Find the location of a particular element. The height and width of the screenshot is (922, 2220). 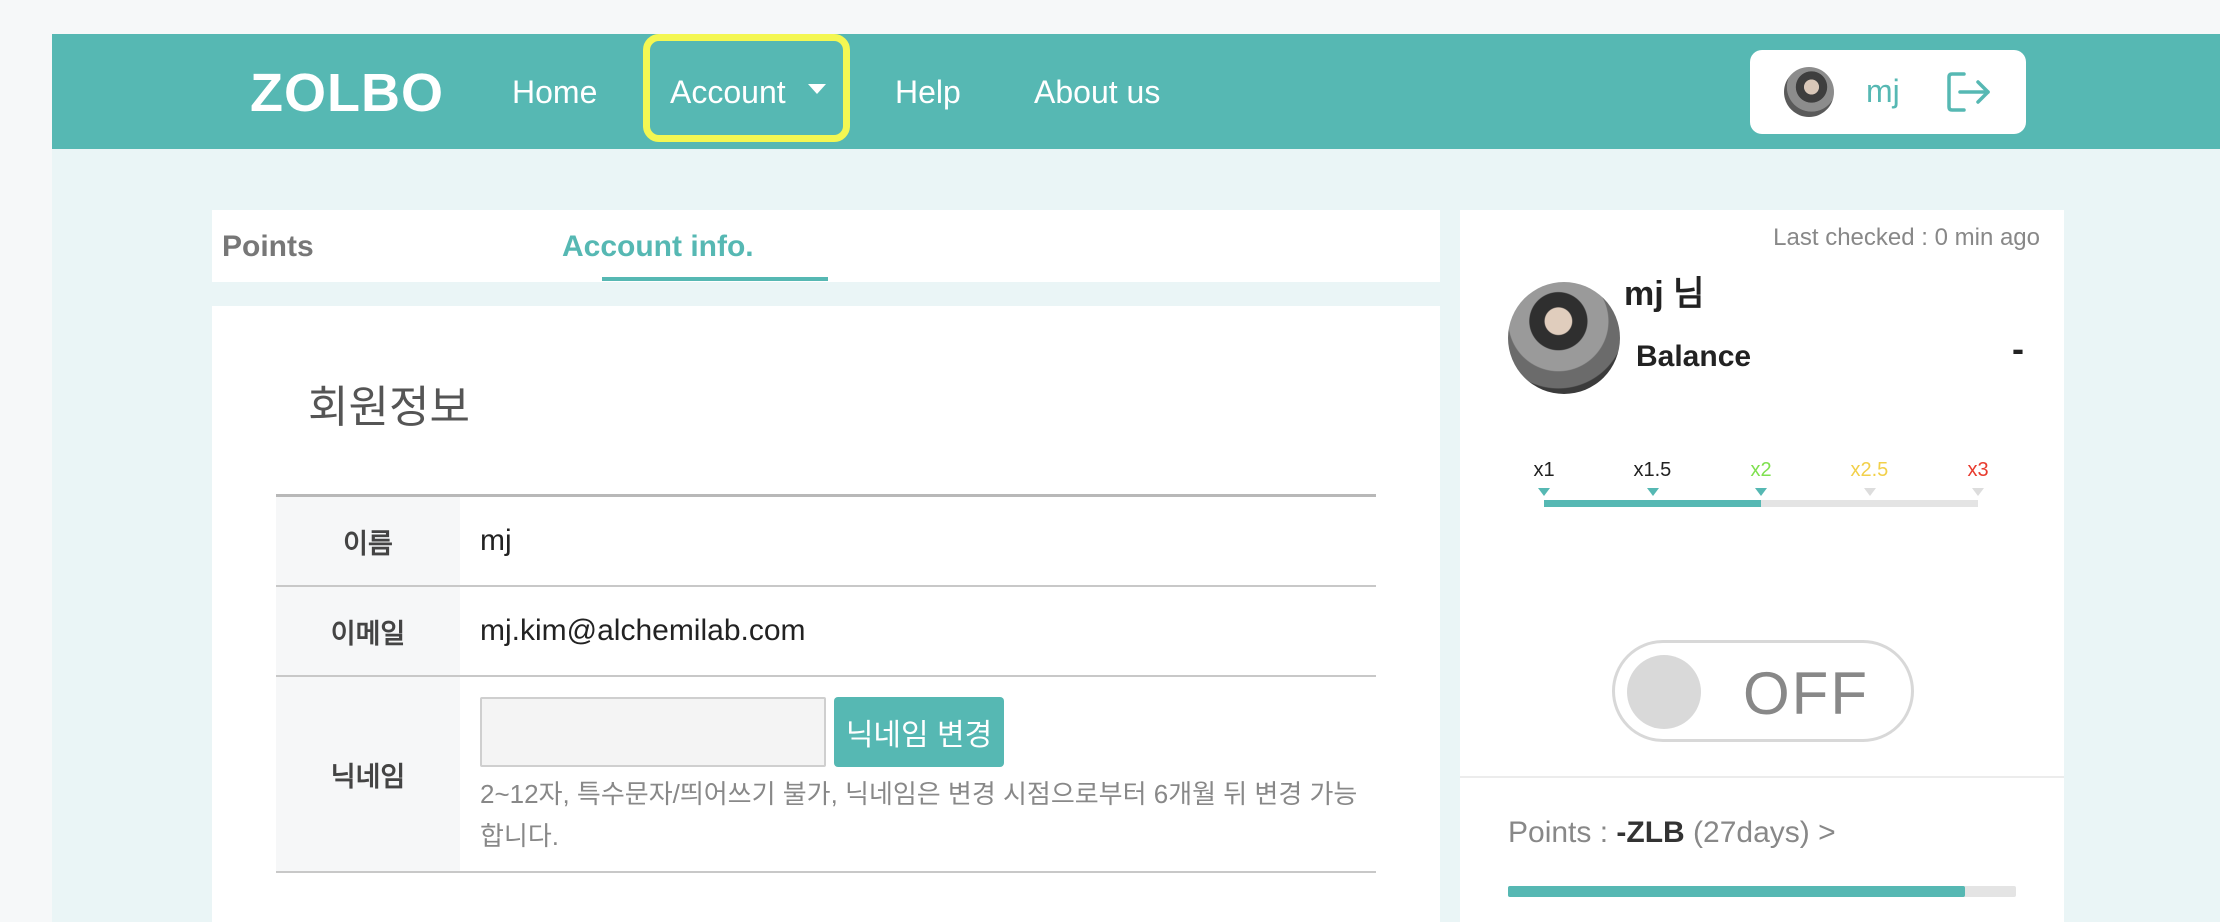

divider is located at coordinates (1762, 777).